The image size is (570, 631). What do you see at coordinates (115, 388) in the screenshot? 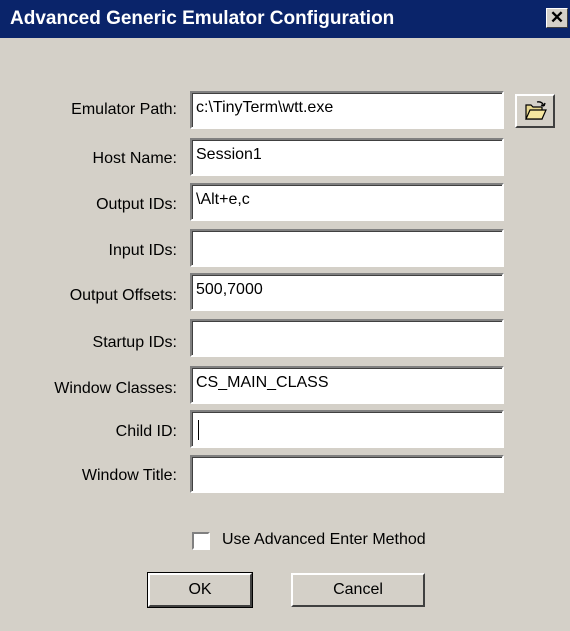
I see `window-classes-label: Window Classes:` at bounding box center [115, 388].